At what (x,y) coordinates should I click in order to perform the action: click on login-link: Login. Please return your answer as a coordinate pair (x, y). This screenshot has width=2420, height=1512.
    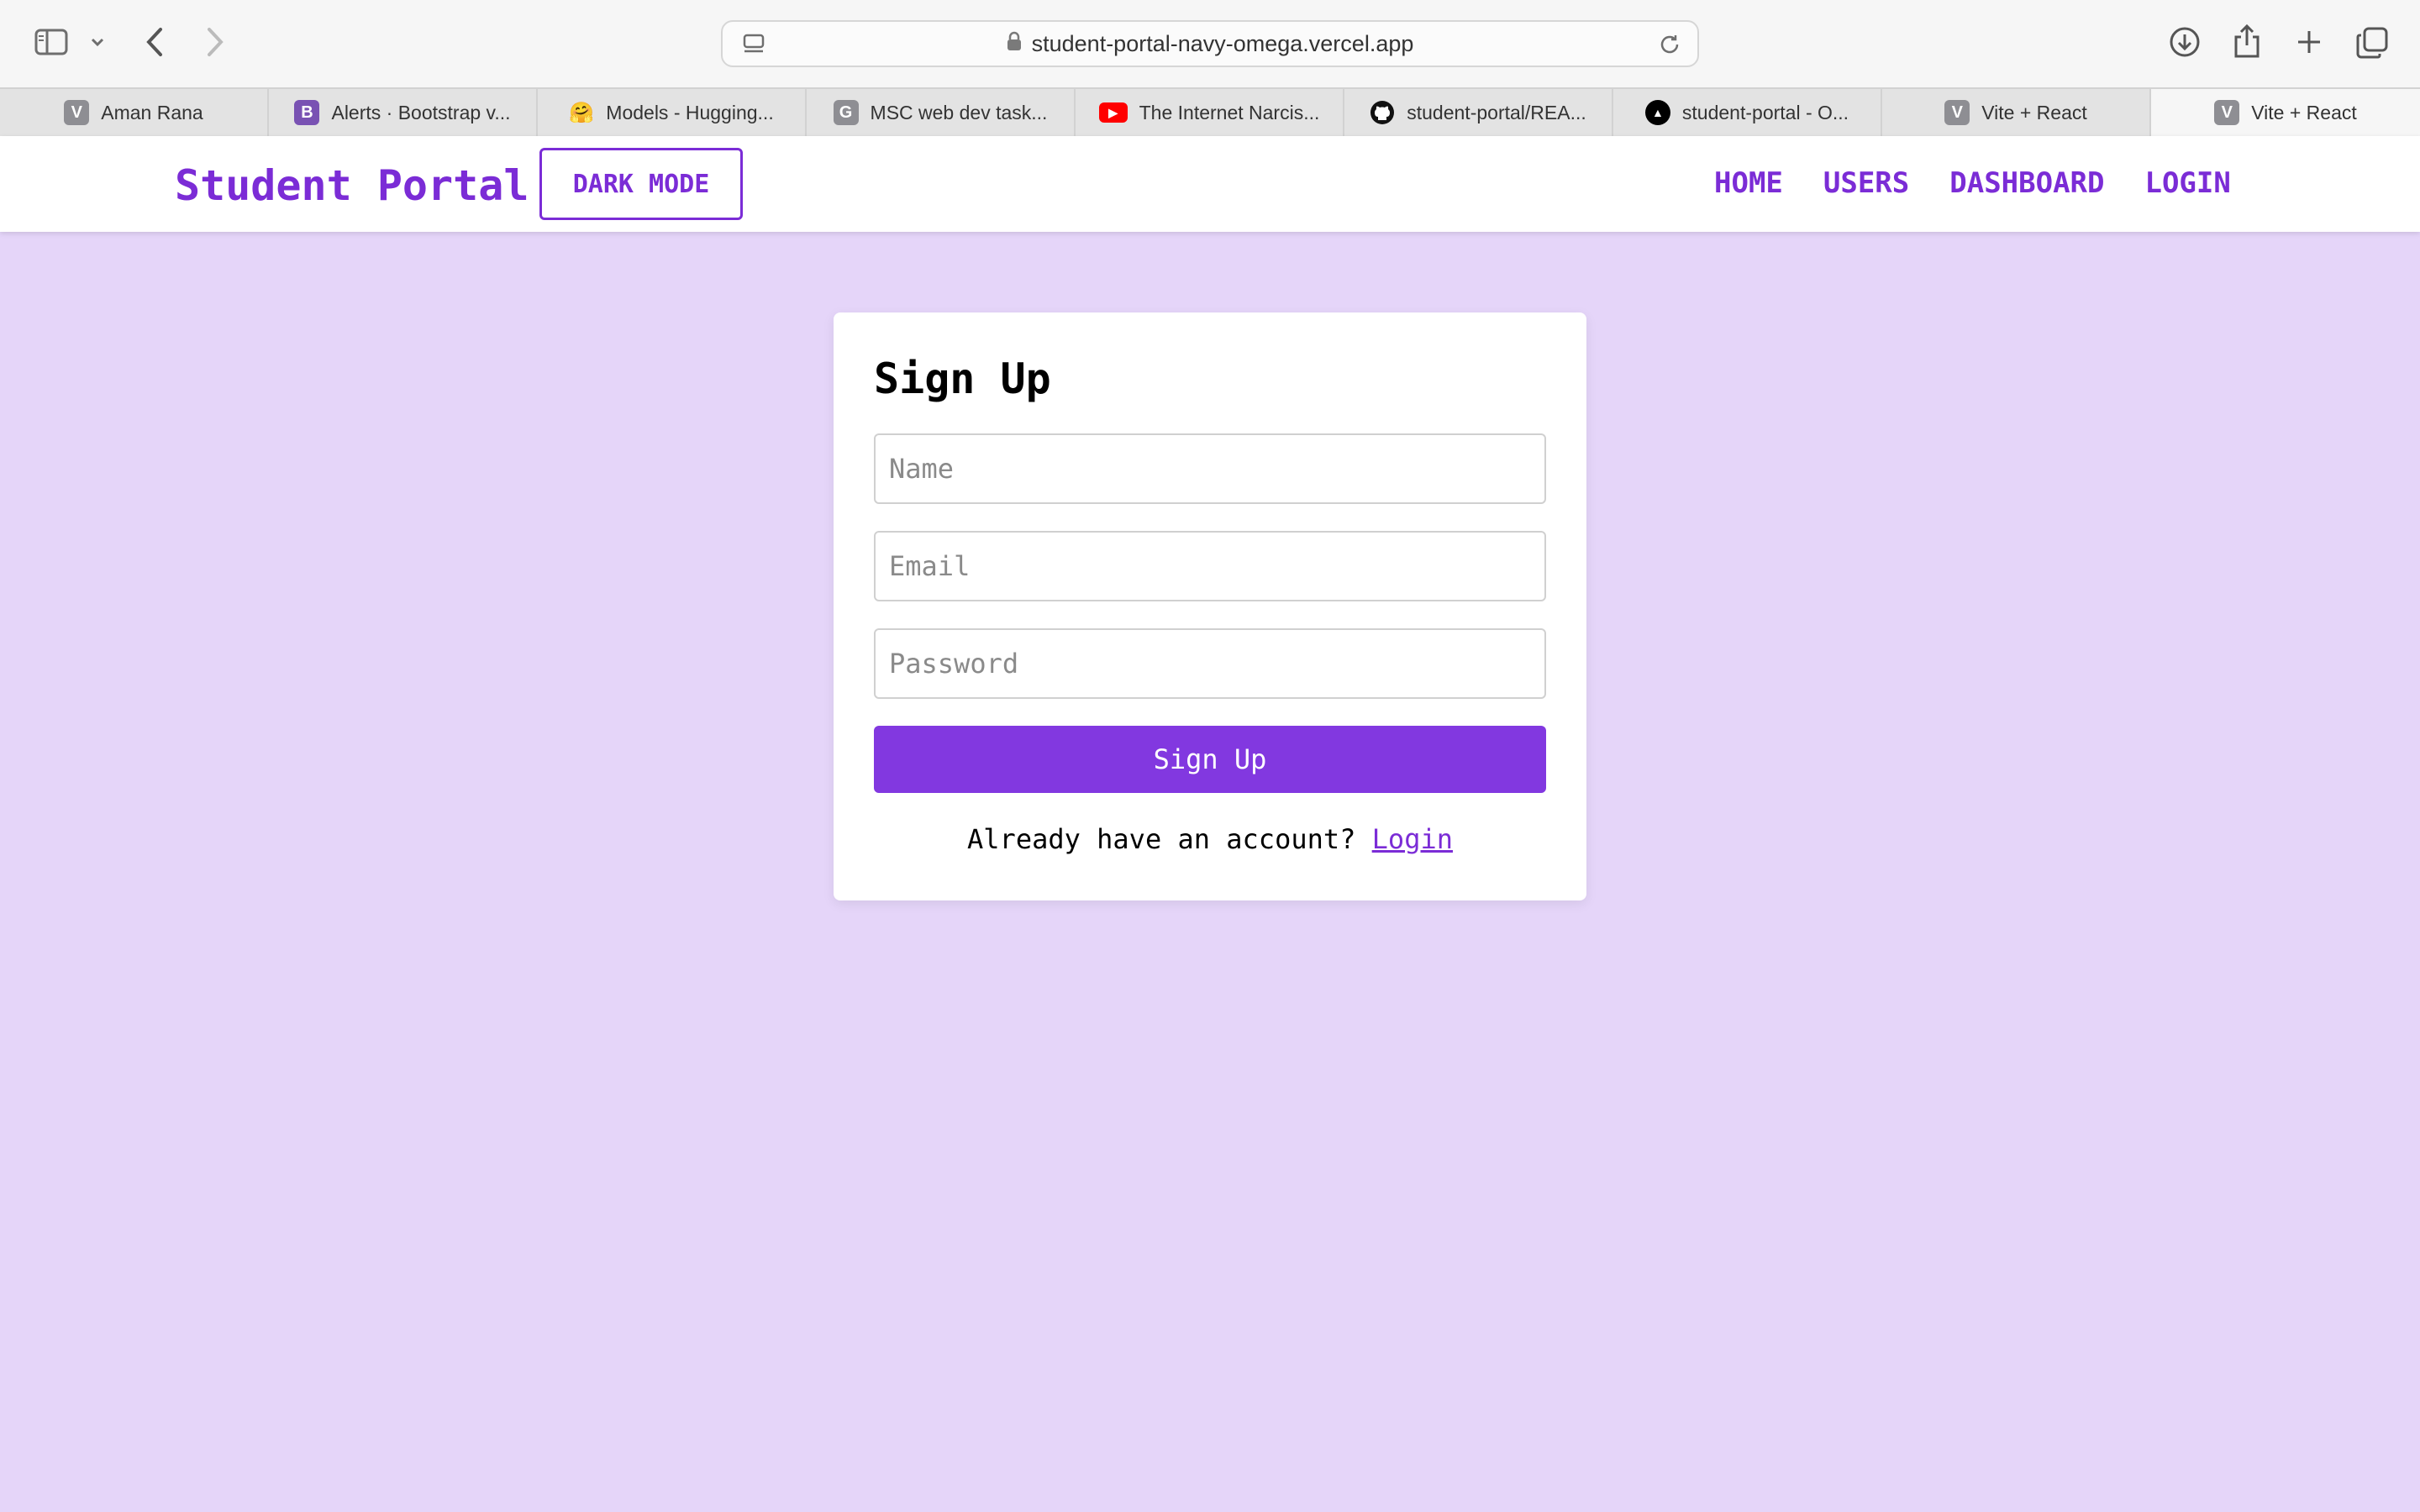
    Looking at the image, I should click on (1412, 839).